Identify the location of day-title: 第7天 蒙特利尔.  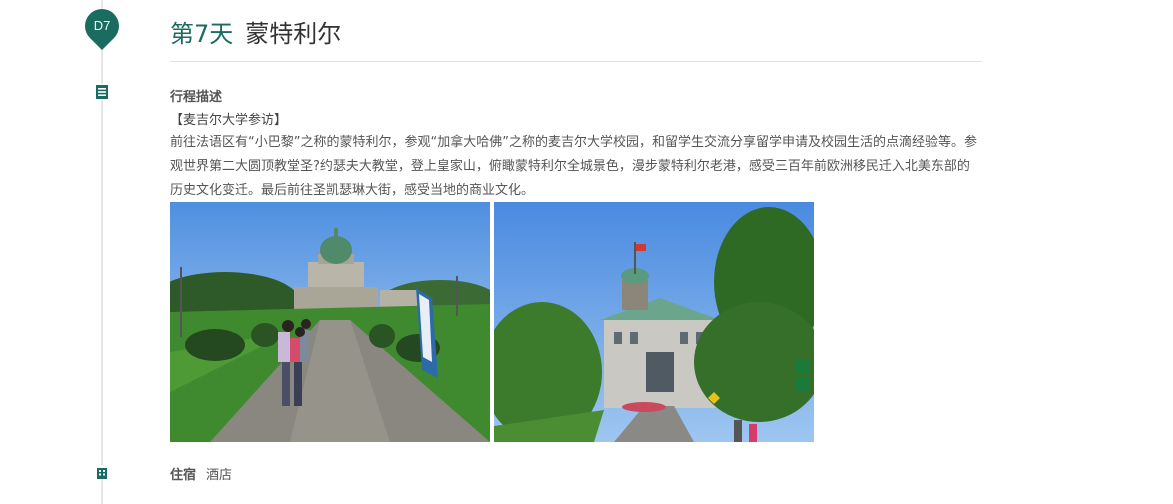
(255, 31).